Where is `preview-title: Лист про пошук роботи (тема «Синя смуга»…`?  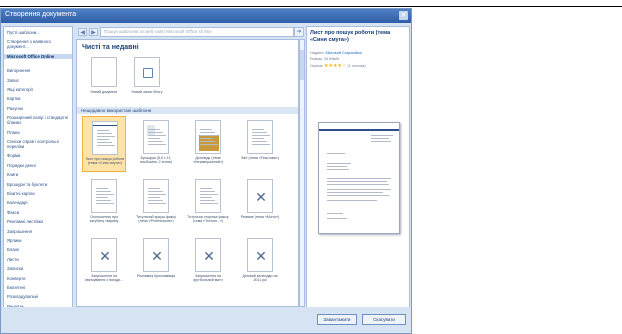 preview-title: Лист про пошук роботи (тема «Синя смуга»… is located at coordinates (350, 36).